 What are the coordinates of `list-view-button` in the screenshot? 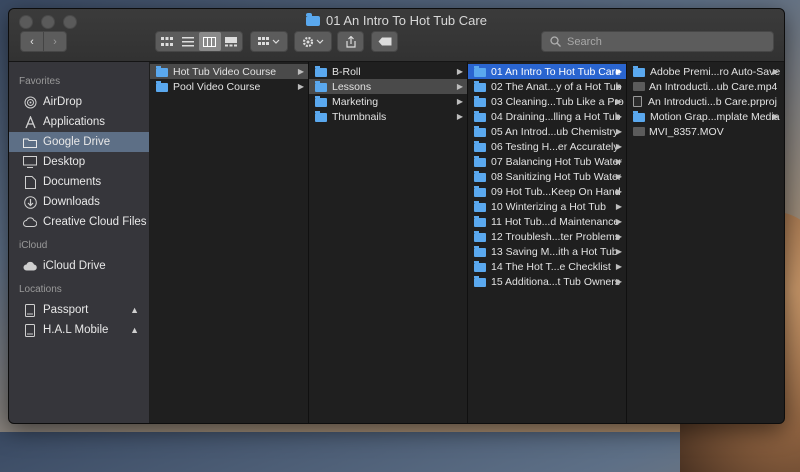 It's located at (189, 41).